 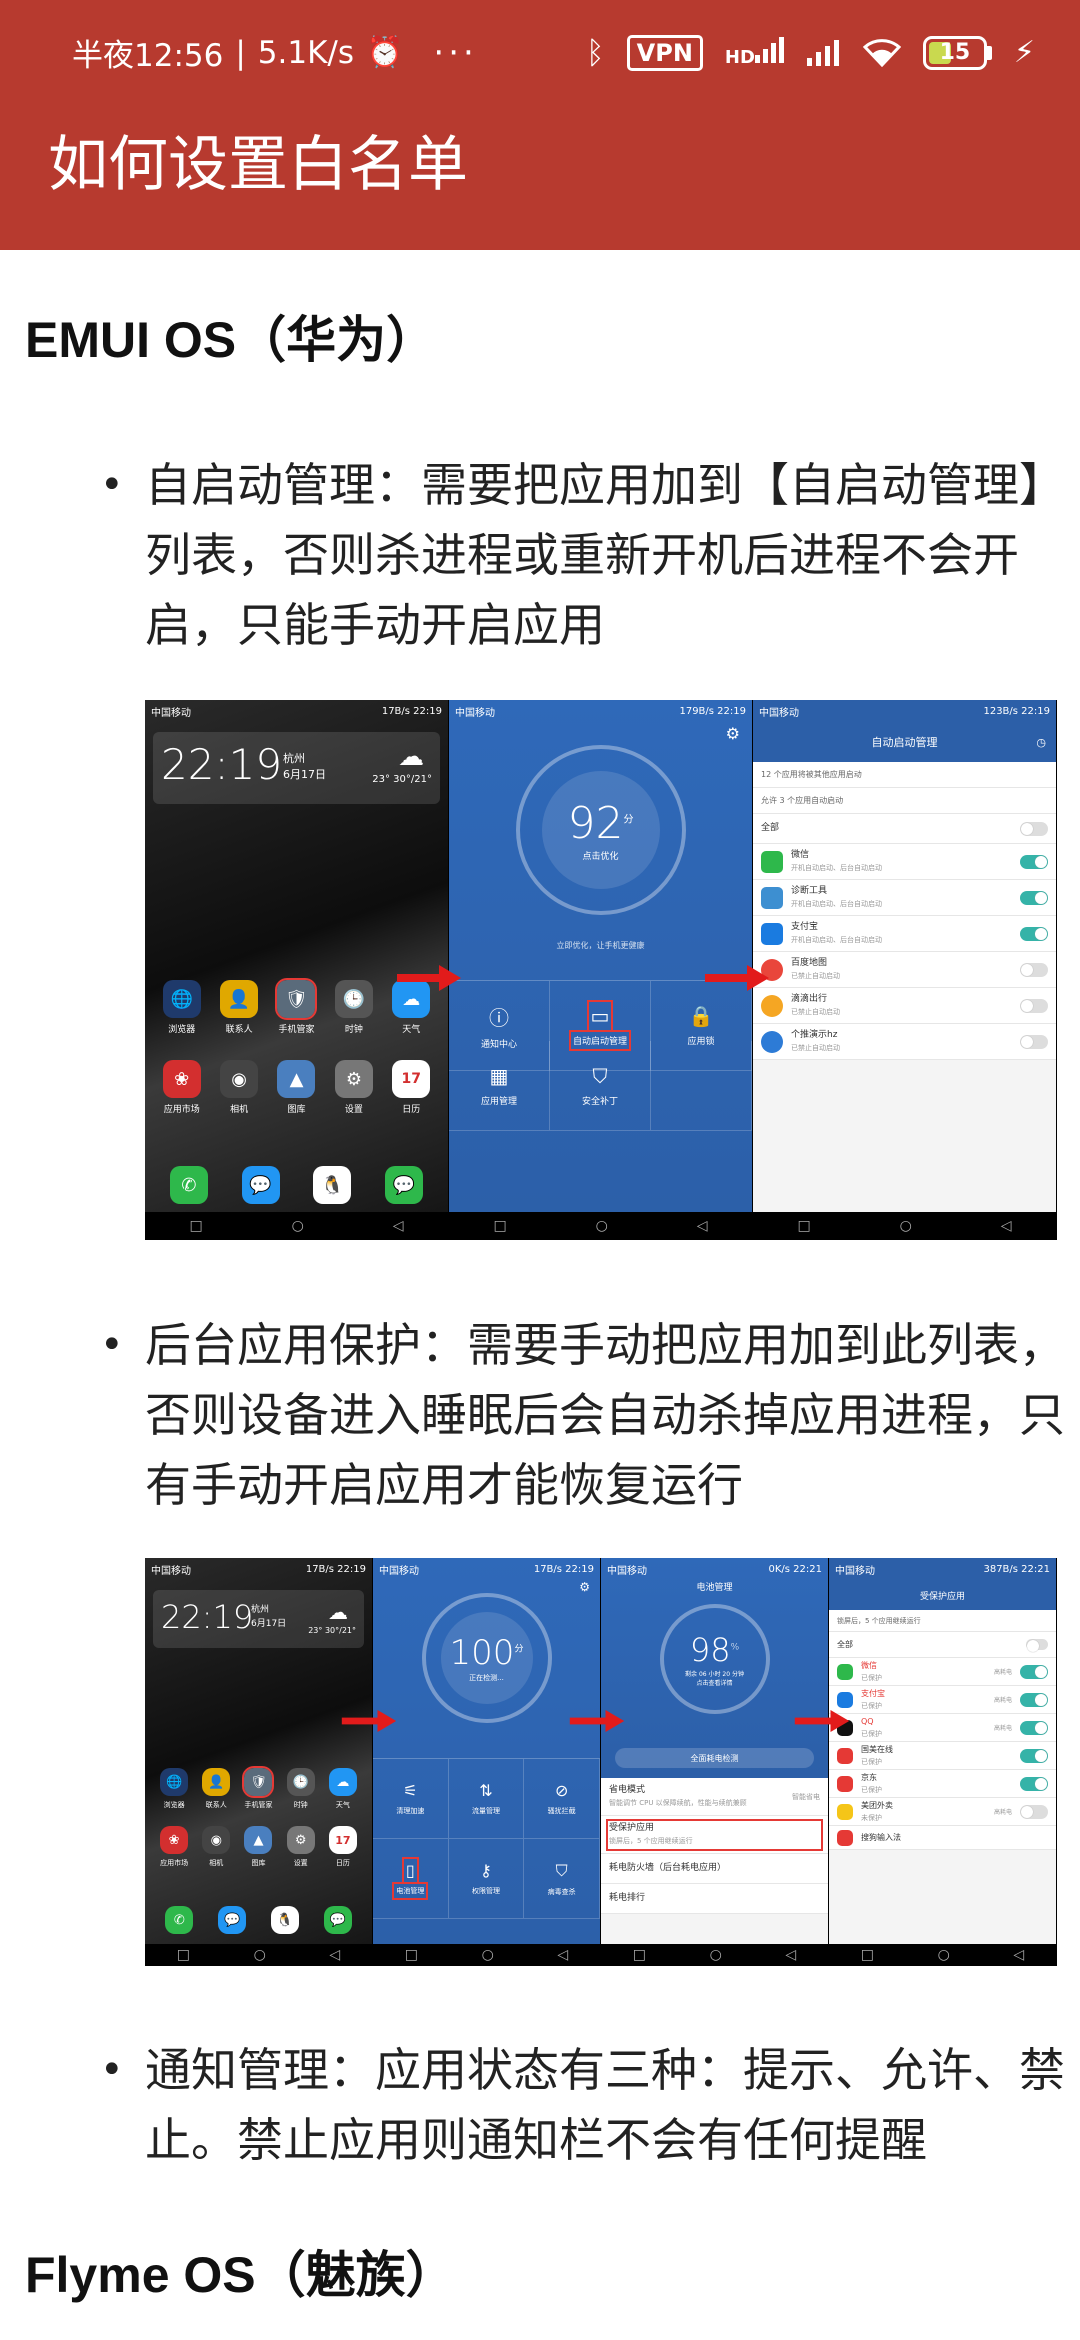 I want to click on signal-icon, so click(x=822, y=52).